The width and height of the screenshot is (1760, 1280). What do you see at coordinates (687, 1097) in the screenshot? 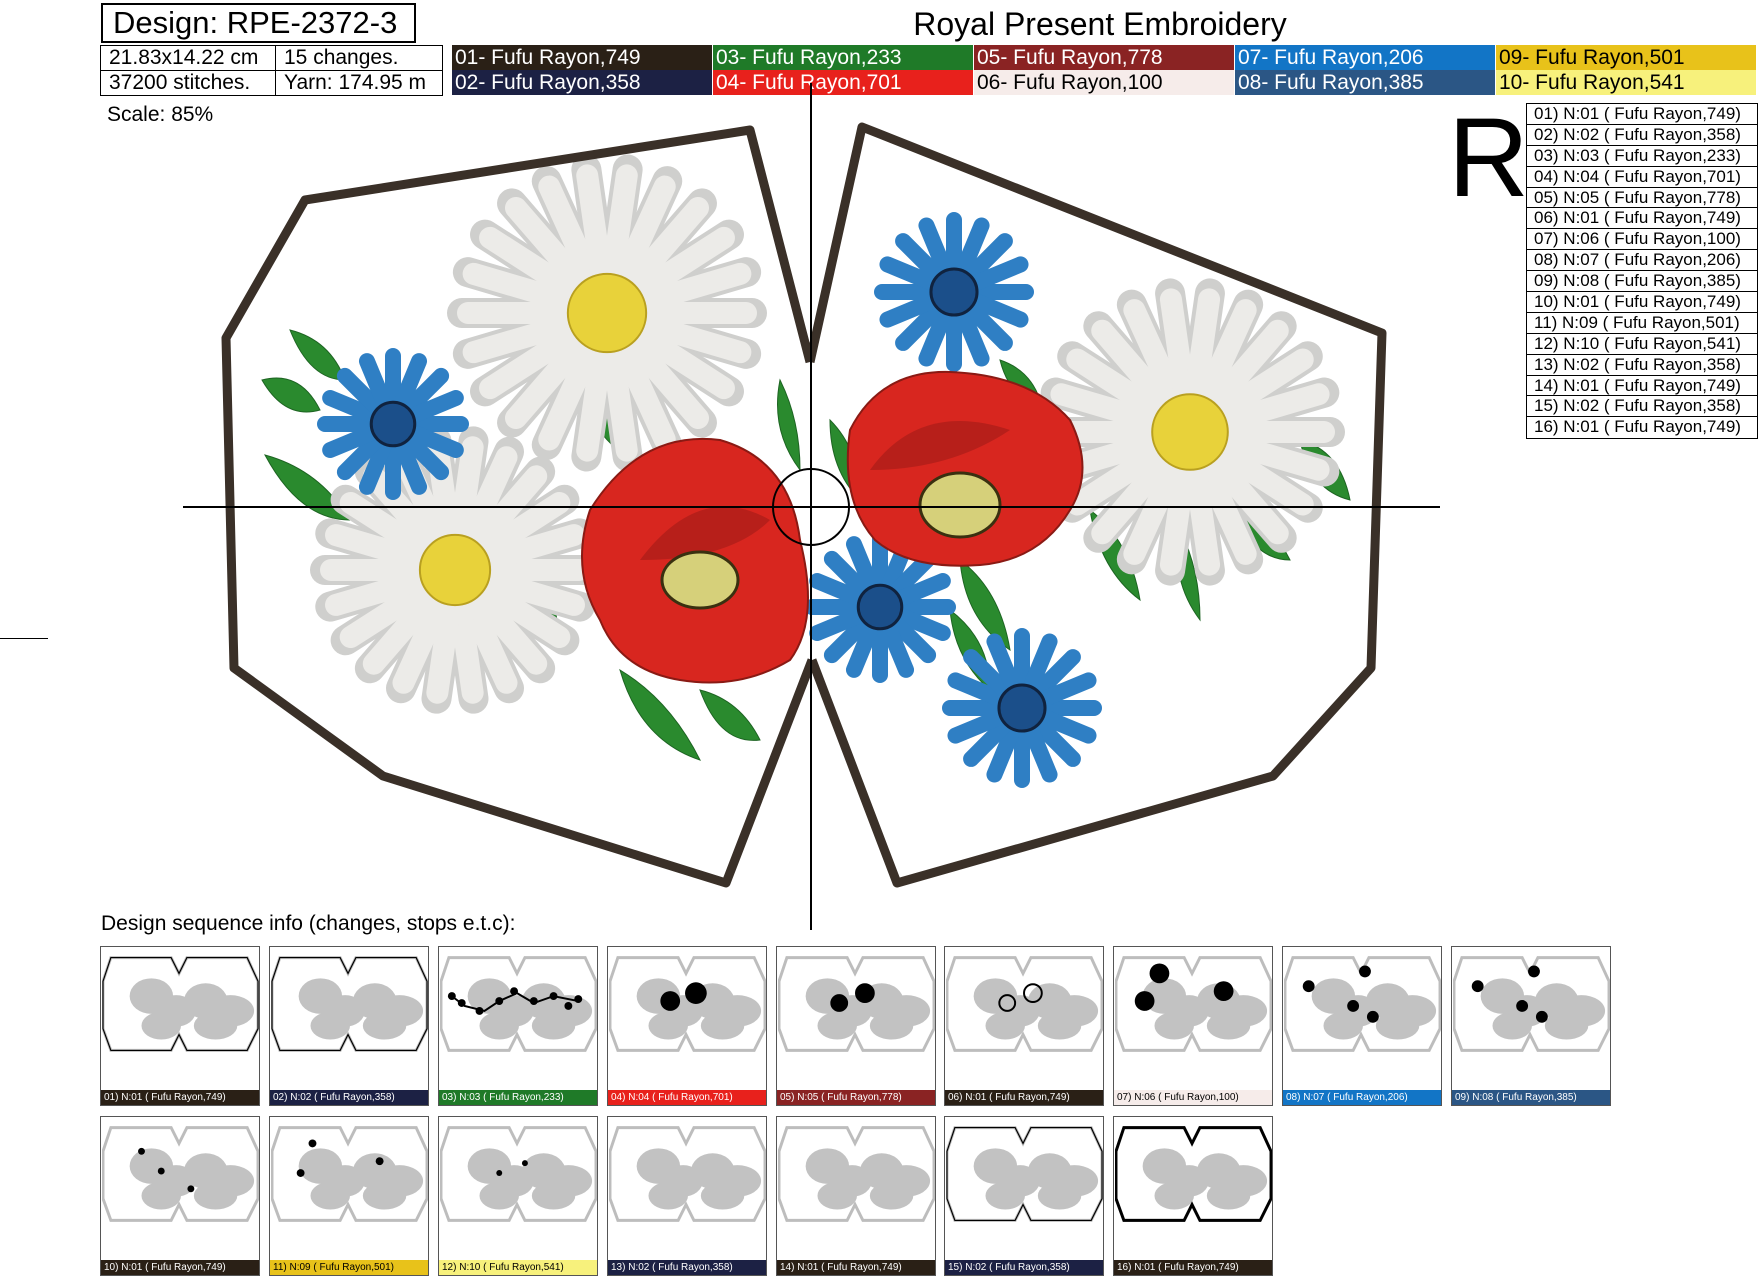
I see `thumbnail-label: 04) N:04 ( Fufu Rayon,701)` at bounding box center [687, 1097].